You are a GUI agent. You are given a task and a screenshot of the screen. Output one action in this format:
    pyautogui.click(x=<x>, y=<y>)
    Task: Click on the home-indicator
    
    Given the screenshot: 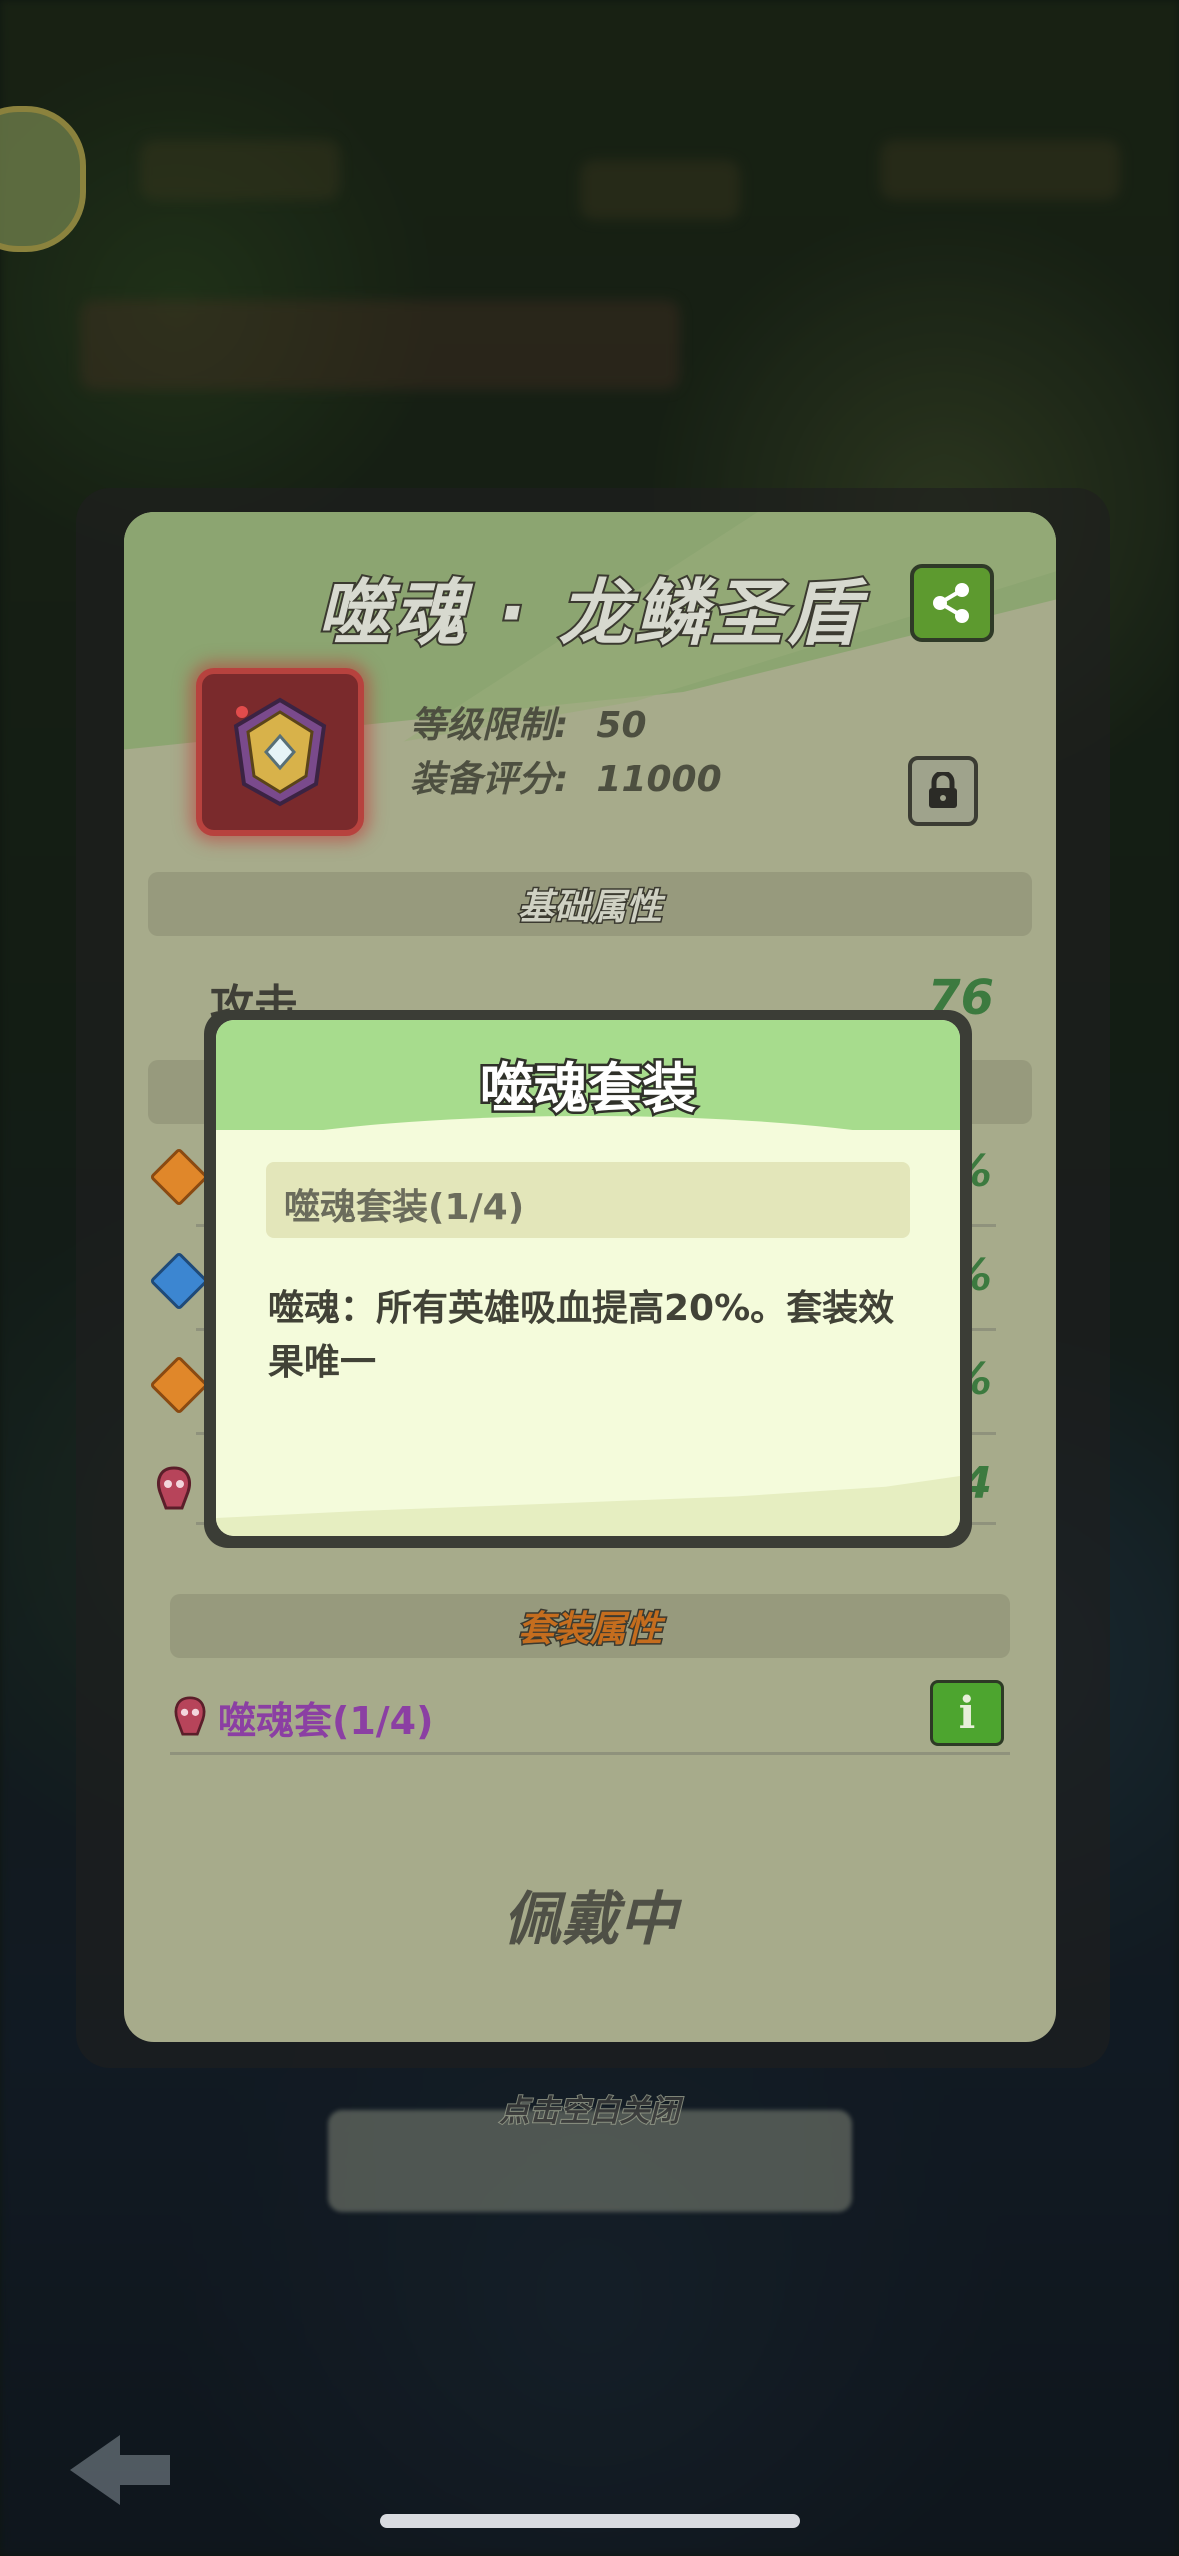 What is the action you would take?
    pyautogui.click(x=590, y=2521)
    